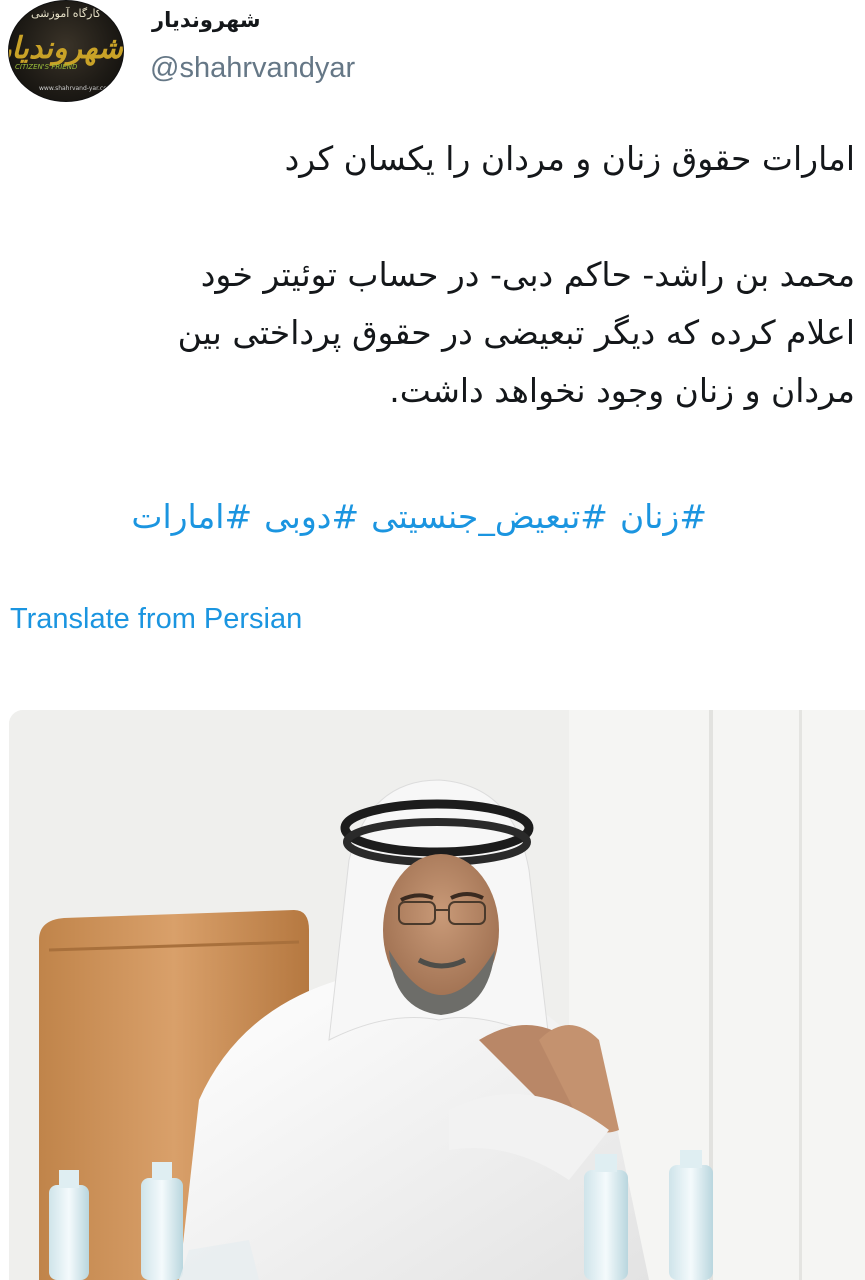 The width and height of the screenshot is (865, 1280). I want to click on hashtag-link: #دوبی, so click(311, 516).